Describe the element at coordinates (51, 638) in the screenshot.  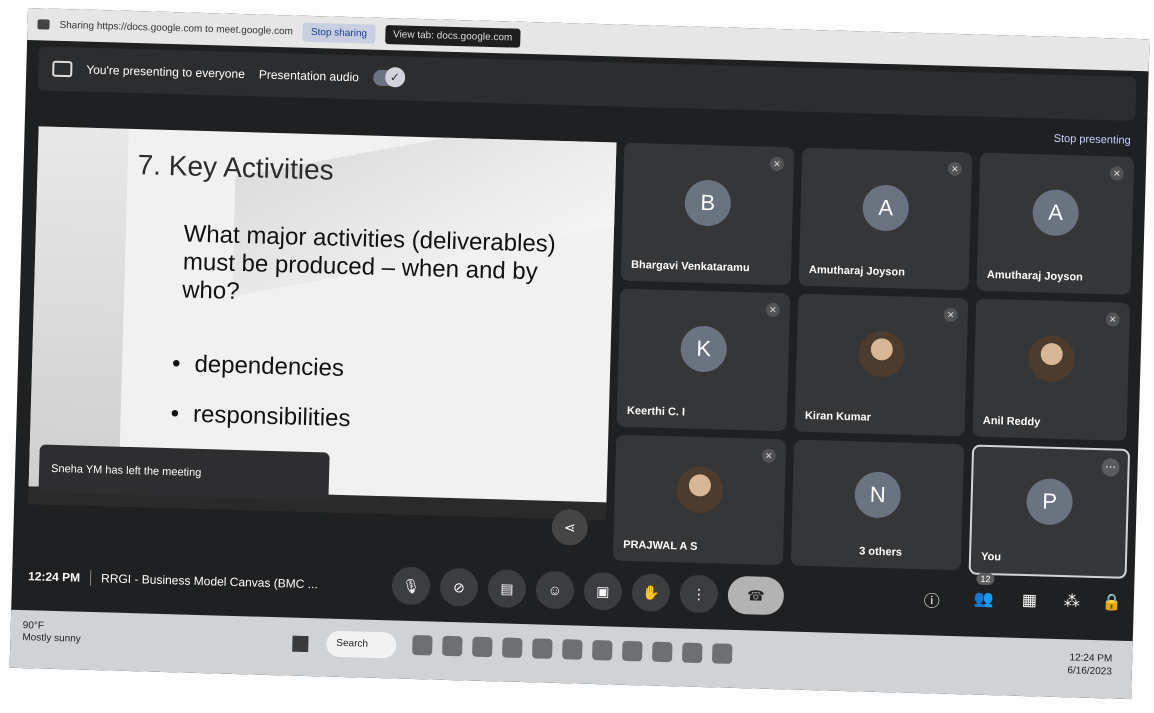
I see `weather-condition: Mostly sunny` at that location.